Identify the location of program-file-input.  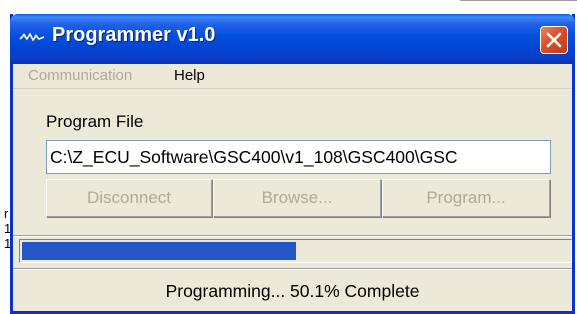
(298, 157).